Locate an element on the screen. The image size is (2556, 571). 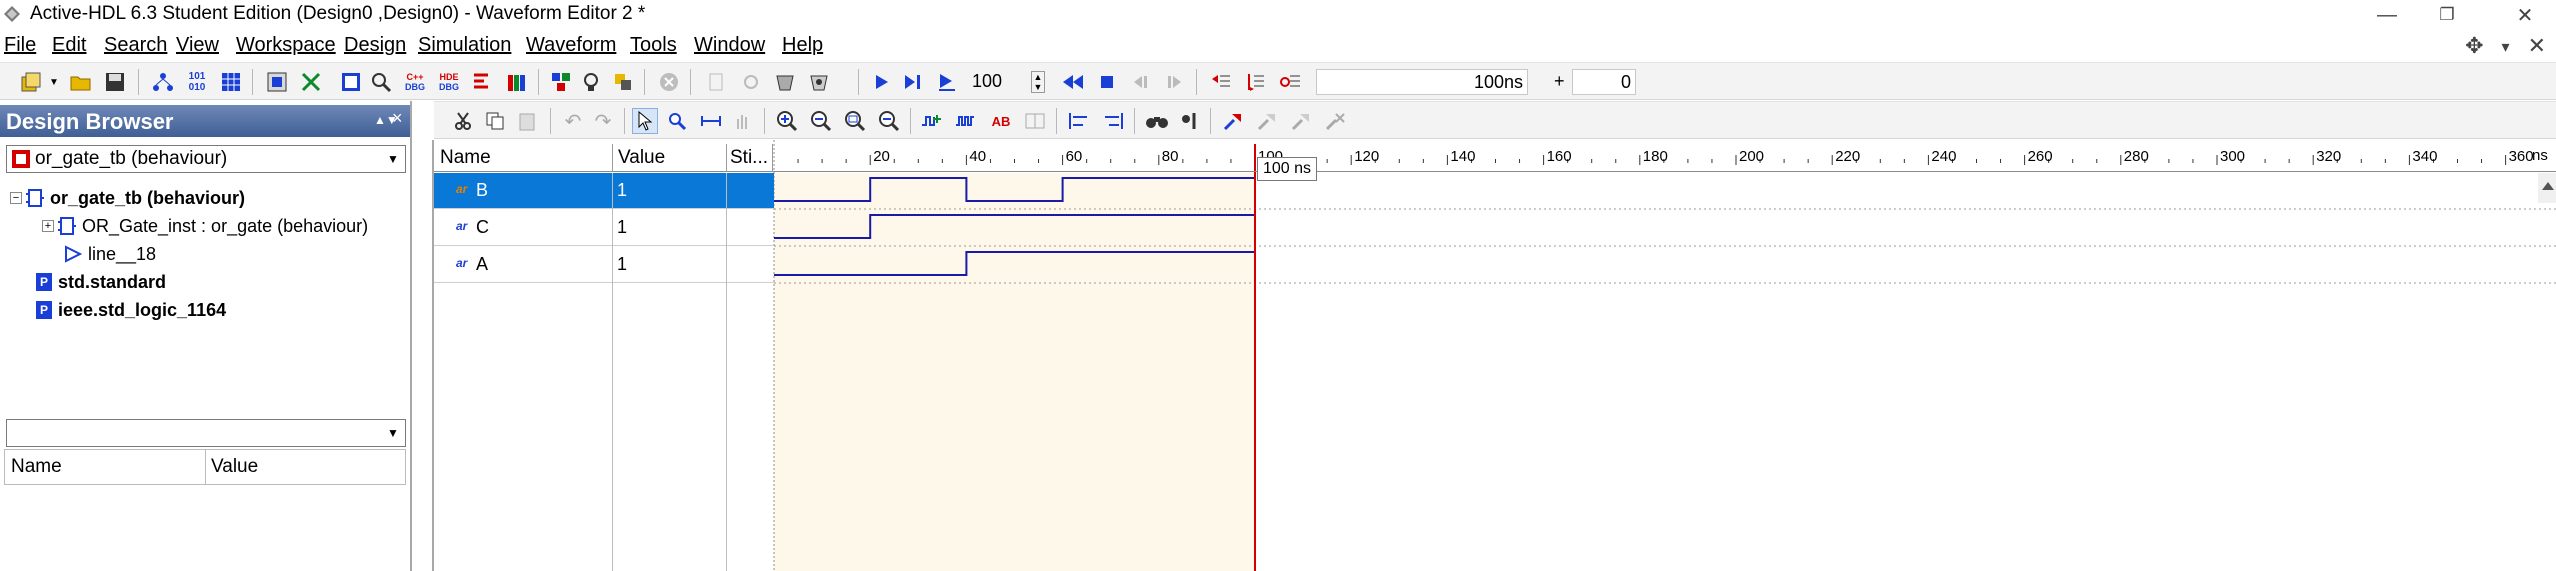
zoom-tool-icon is located at coordinates (677, 121).